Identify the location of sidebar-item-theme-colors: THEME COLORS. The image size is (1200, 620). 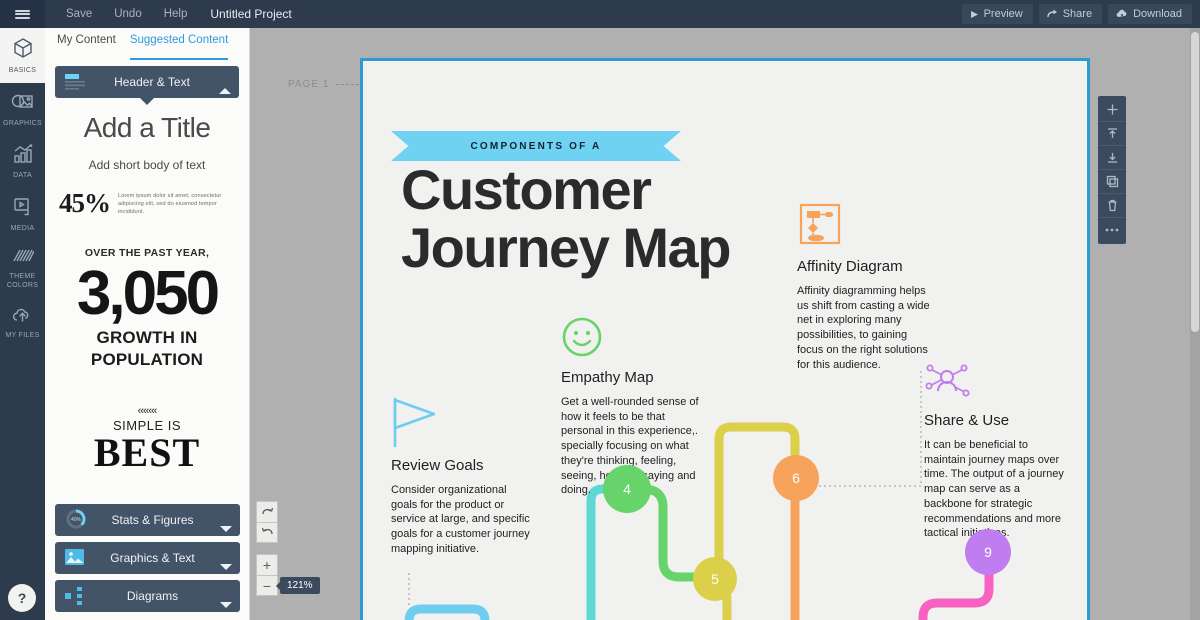
(22, 268).